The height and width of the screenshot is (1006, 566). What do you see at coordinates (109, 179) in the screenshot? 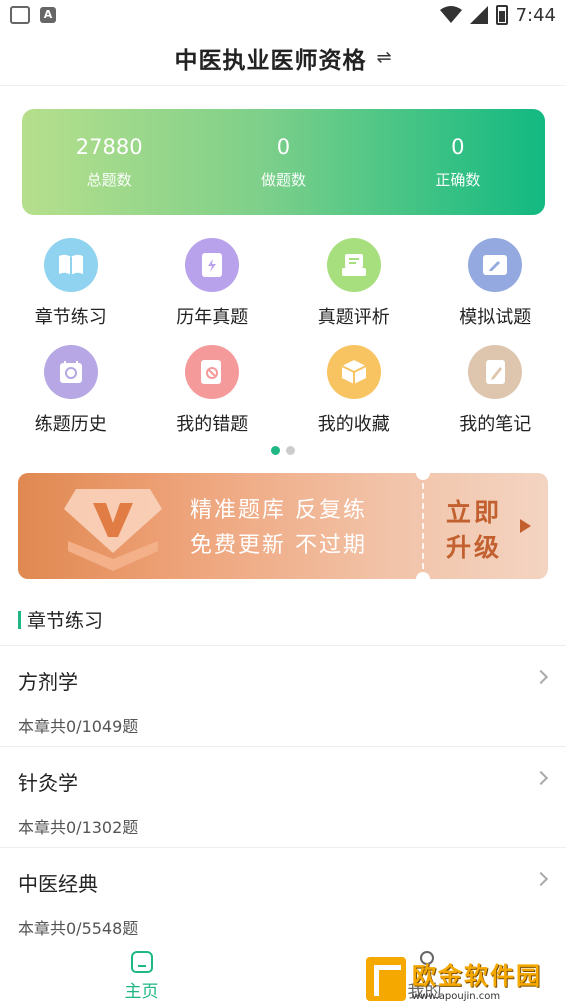
I see `stat-total-label: 总题数` at bounding box center [109, 179].